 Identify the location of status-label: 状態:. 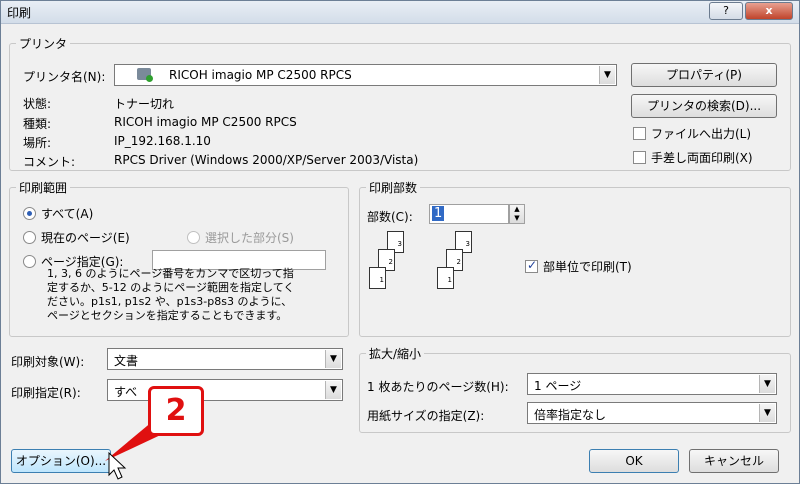
(37, 104).